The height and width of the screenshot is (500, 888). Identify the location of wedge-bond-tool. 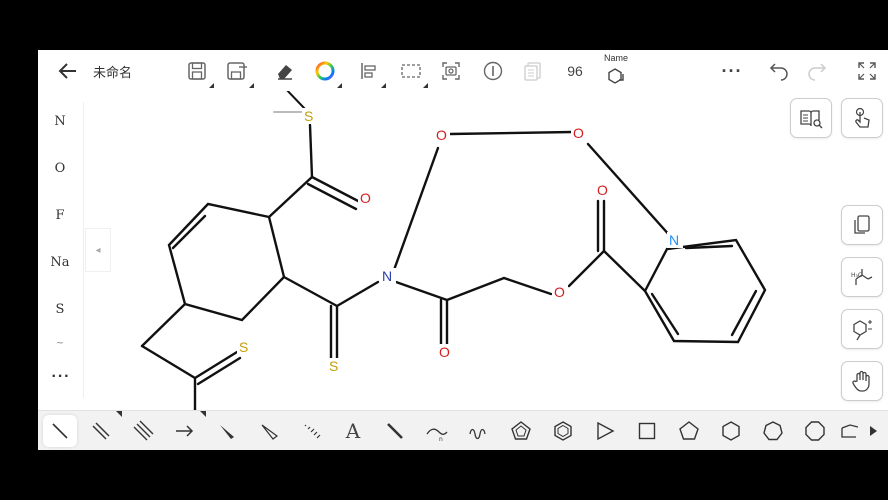
(227, 431).